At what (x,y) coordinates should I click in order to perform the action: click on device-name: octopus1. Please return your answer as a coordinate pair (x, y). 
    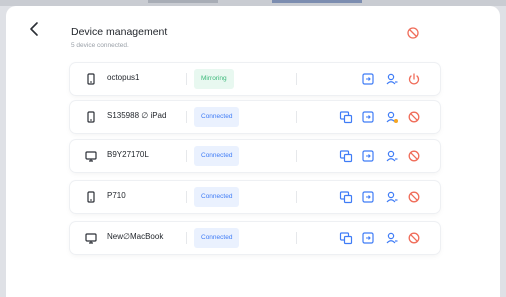
    Looking at the image, I should click on (123, 77).